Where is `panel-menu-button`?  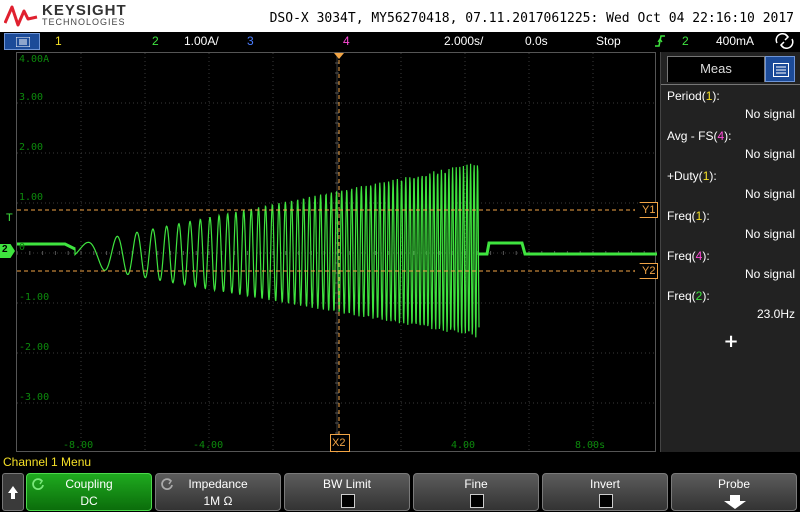 panel-menu-button is located at coordinates (780, 69).